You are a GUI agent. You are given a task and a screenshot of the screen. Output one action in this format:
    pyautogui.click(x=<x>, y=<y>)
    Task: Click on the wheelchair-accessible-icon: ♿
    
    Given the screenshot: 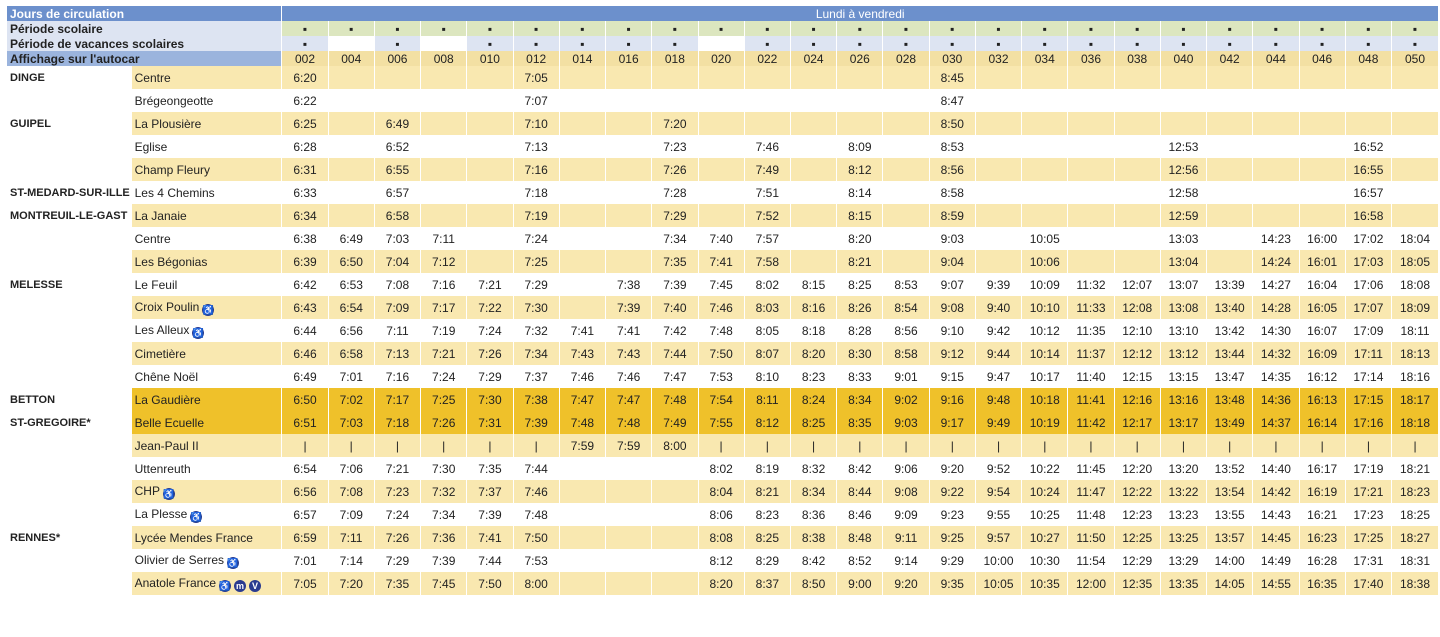 What is the action you would take?
    pyautogui.click(x=225, y=585)
    